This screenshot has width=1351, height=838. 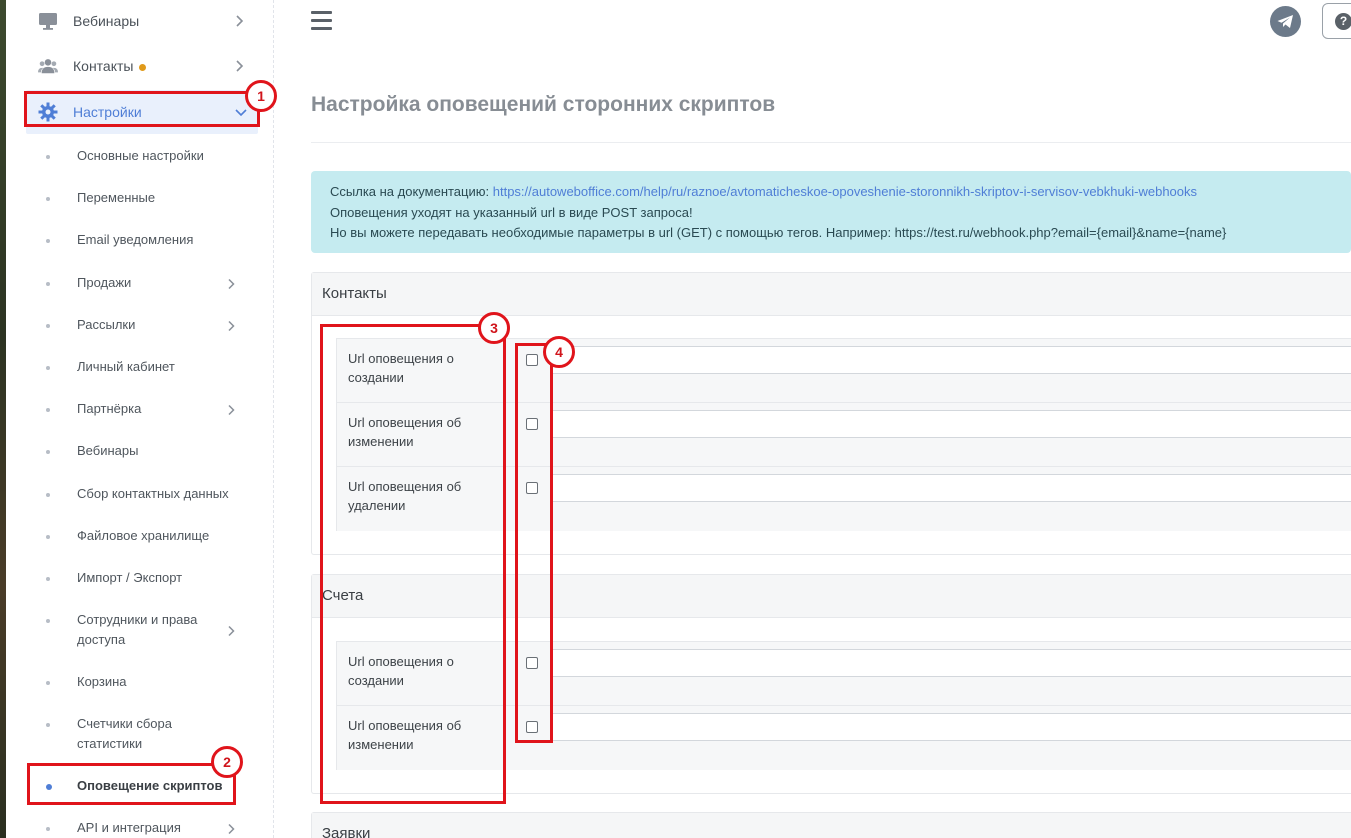 I want to click on telegram-icon, so click(x=1285, y=21).